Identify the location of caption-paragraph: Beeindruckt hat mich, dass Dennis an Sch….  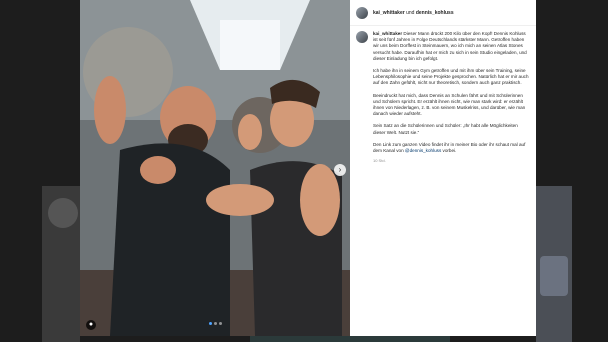
(449, 104).